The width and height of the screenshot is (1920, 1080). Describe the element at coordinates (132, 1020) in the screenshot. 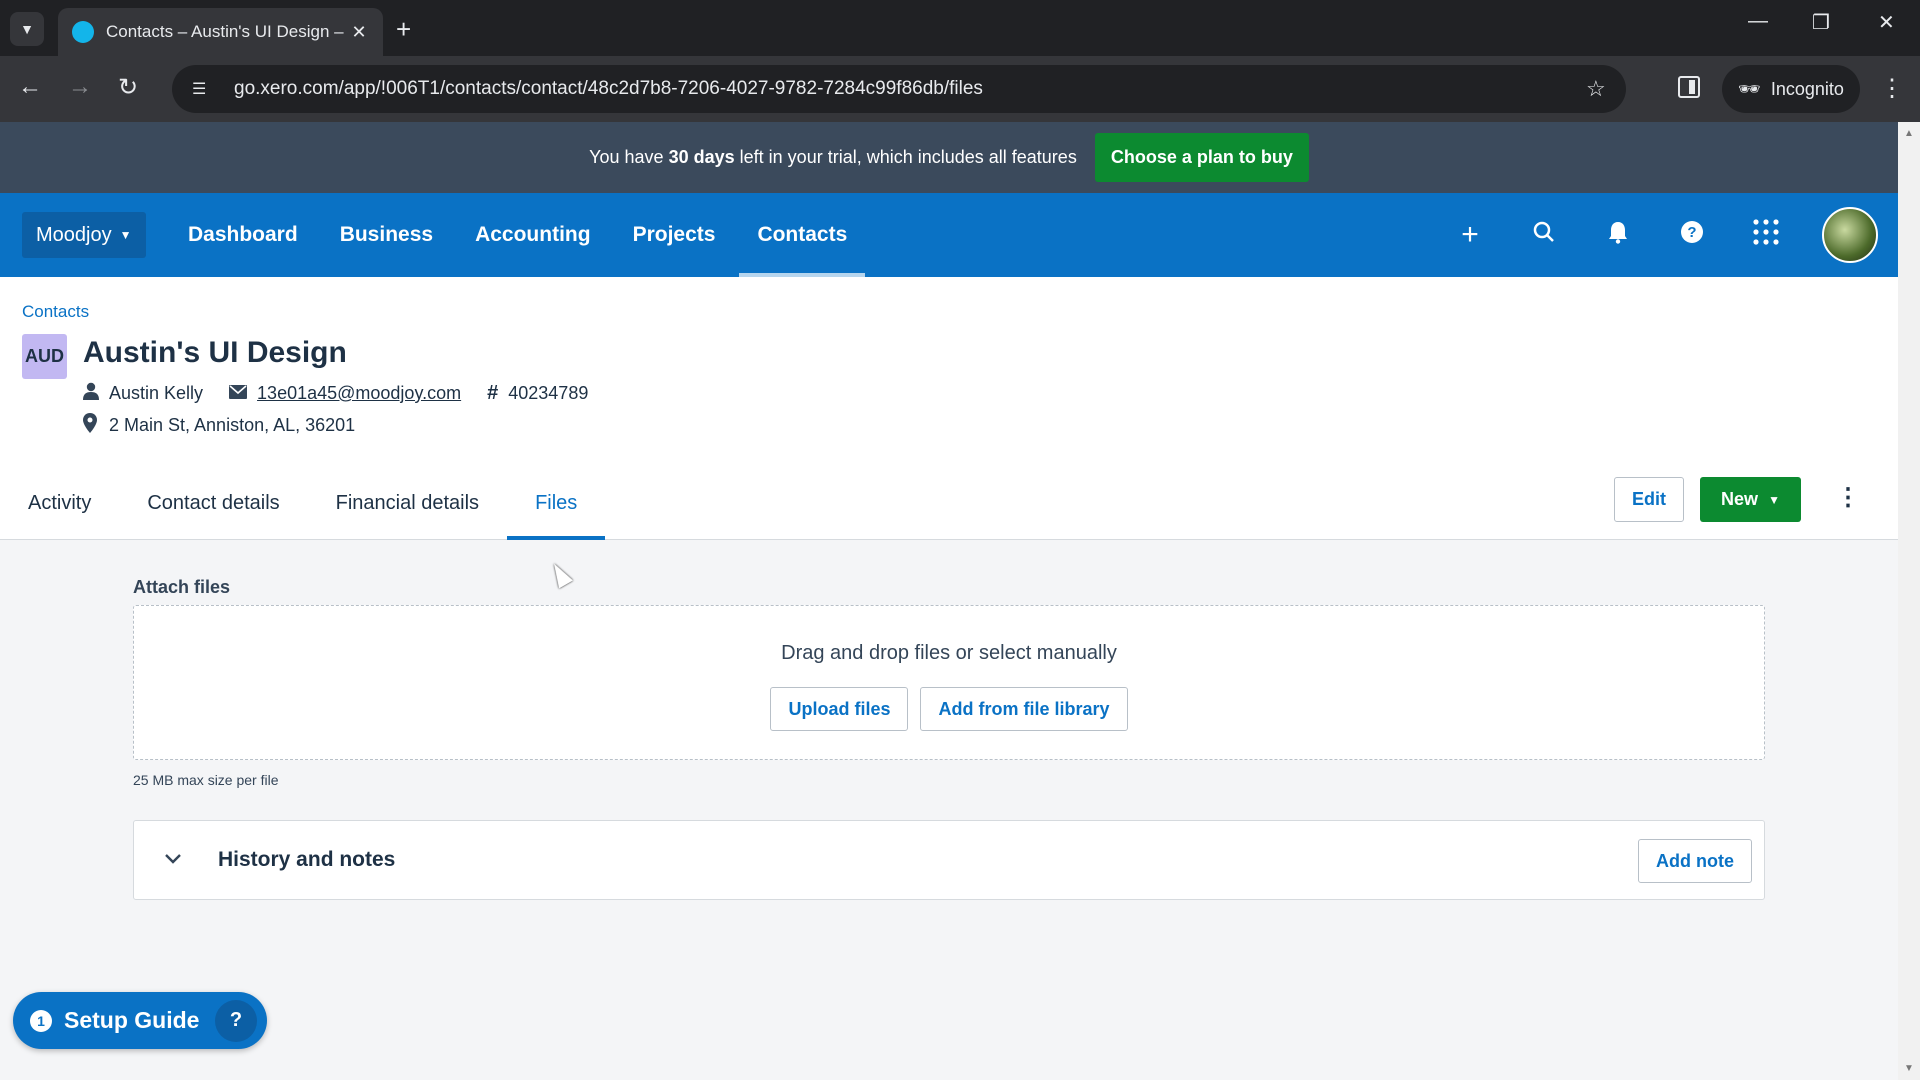

I see `setup-guide-label: Setup Guide` at that location.